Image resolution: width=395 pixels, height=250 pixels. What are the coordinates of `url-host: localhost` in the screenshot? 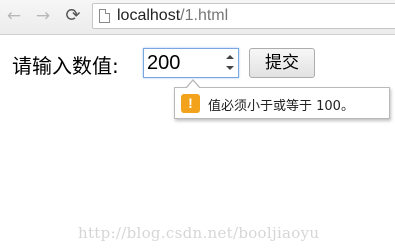 It's located at (149, 15).